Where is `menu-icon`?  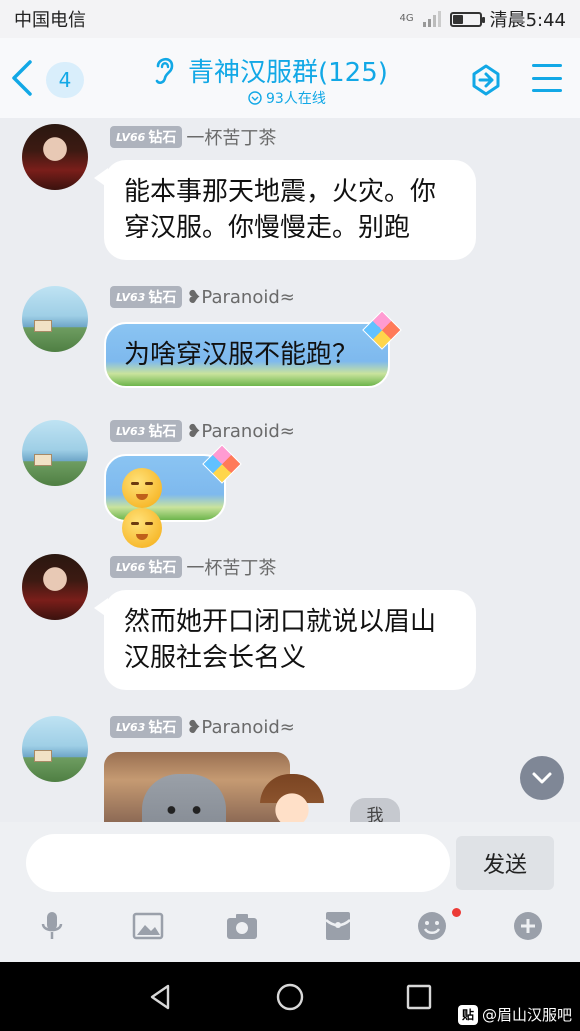
menu-icon is located at coordinates (547, 78).